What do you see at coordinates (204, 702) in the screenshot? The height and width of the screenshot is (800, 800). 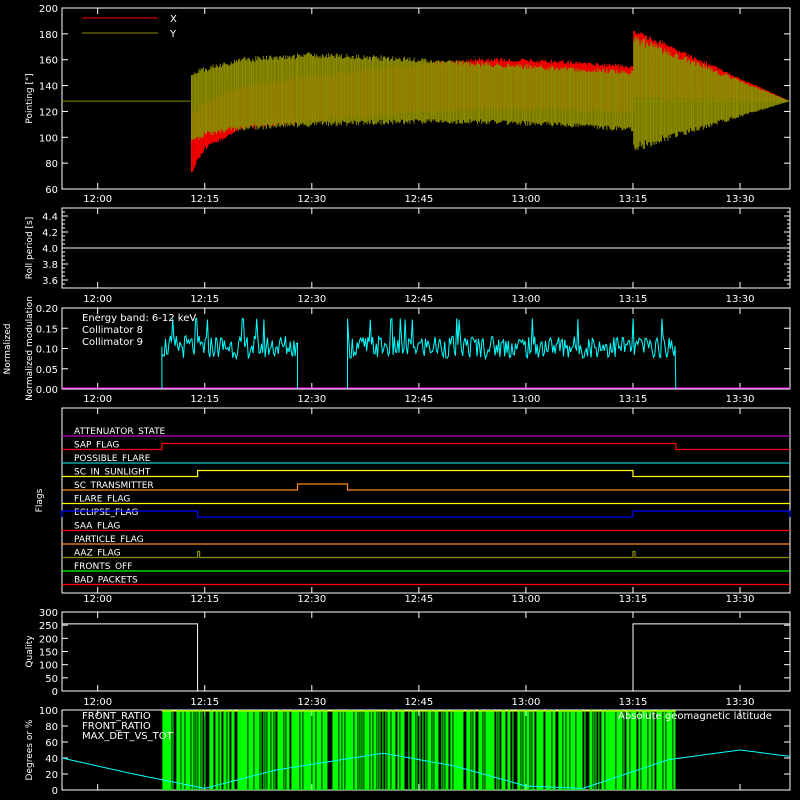 I see `quality-xtick-label: 12:15` at bounding box center [204, 702].